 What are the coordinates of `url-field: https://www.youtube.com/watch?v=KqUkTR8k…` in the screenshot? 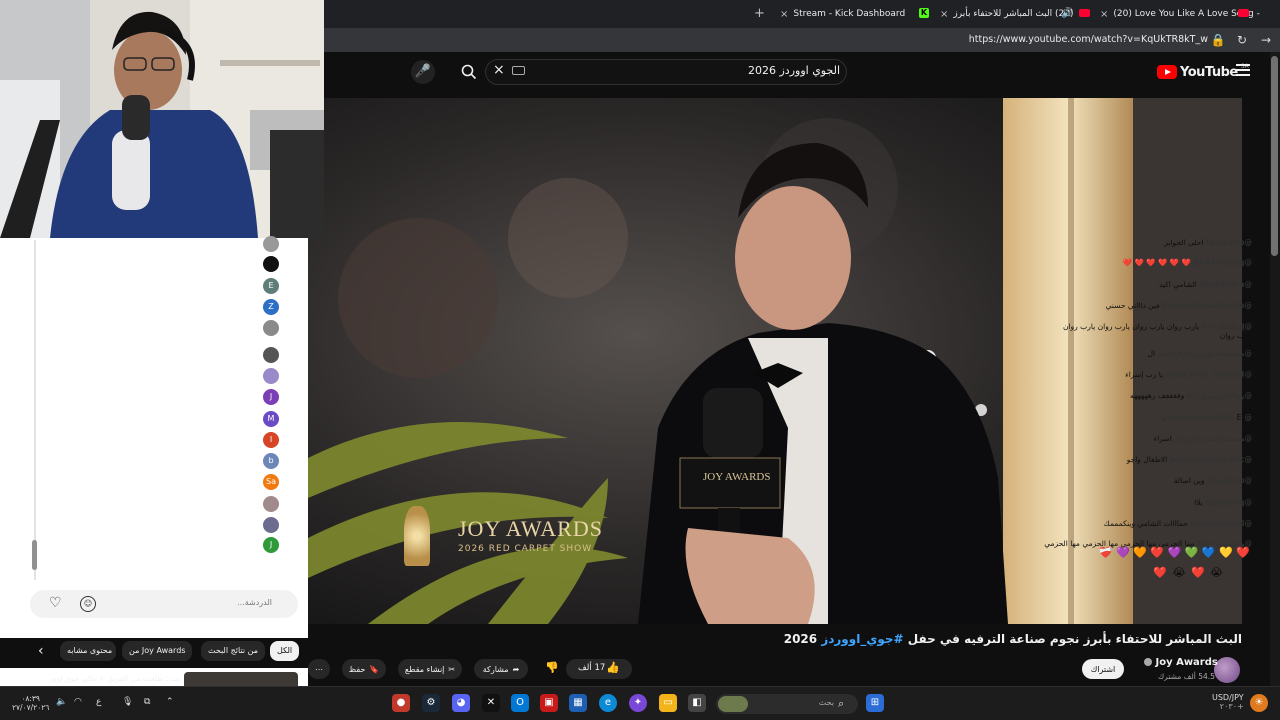 It's located at (1088, 39).